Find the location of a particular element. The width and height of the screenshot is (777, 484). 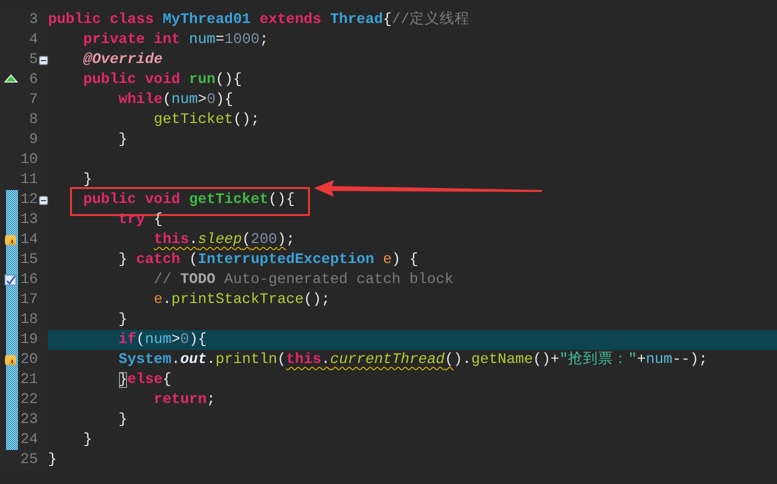

code-line: System.out.println(this.currentThread().getName()+"抢到票："+num--); is located at coordinates (413, 360).